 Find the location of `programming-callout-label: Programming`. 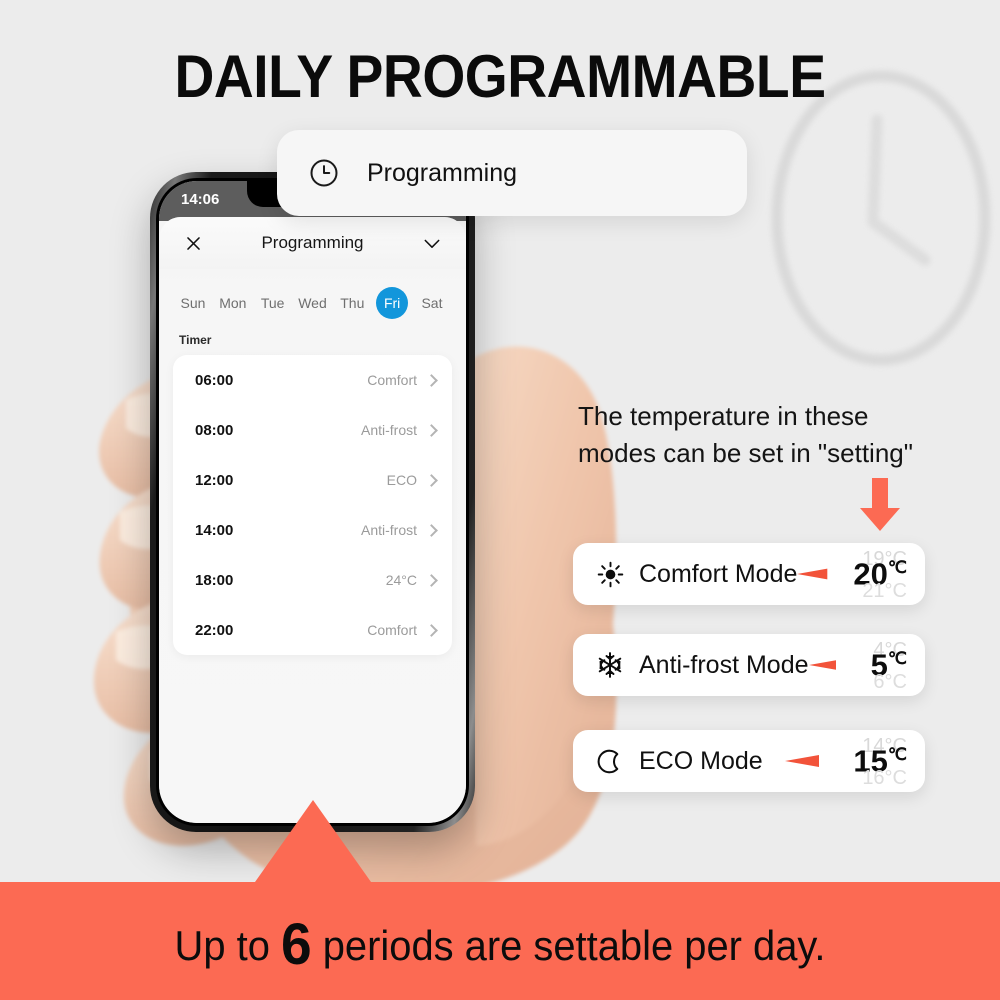

programming-callout-label: Programming is located at coordinates (442, 172).